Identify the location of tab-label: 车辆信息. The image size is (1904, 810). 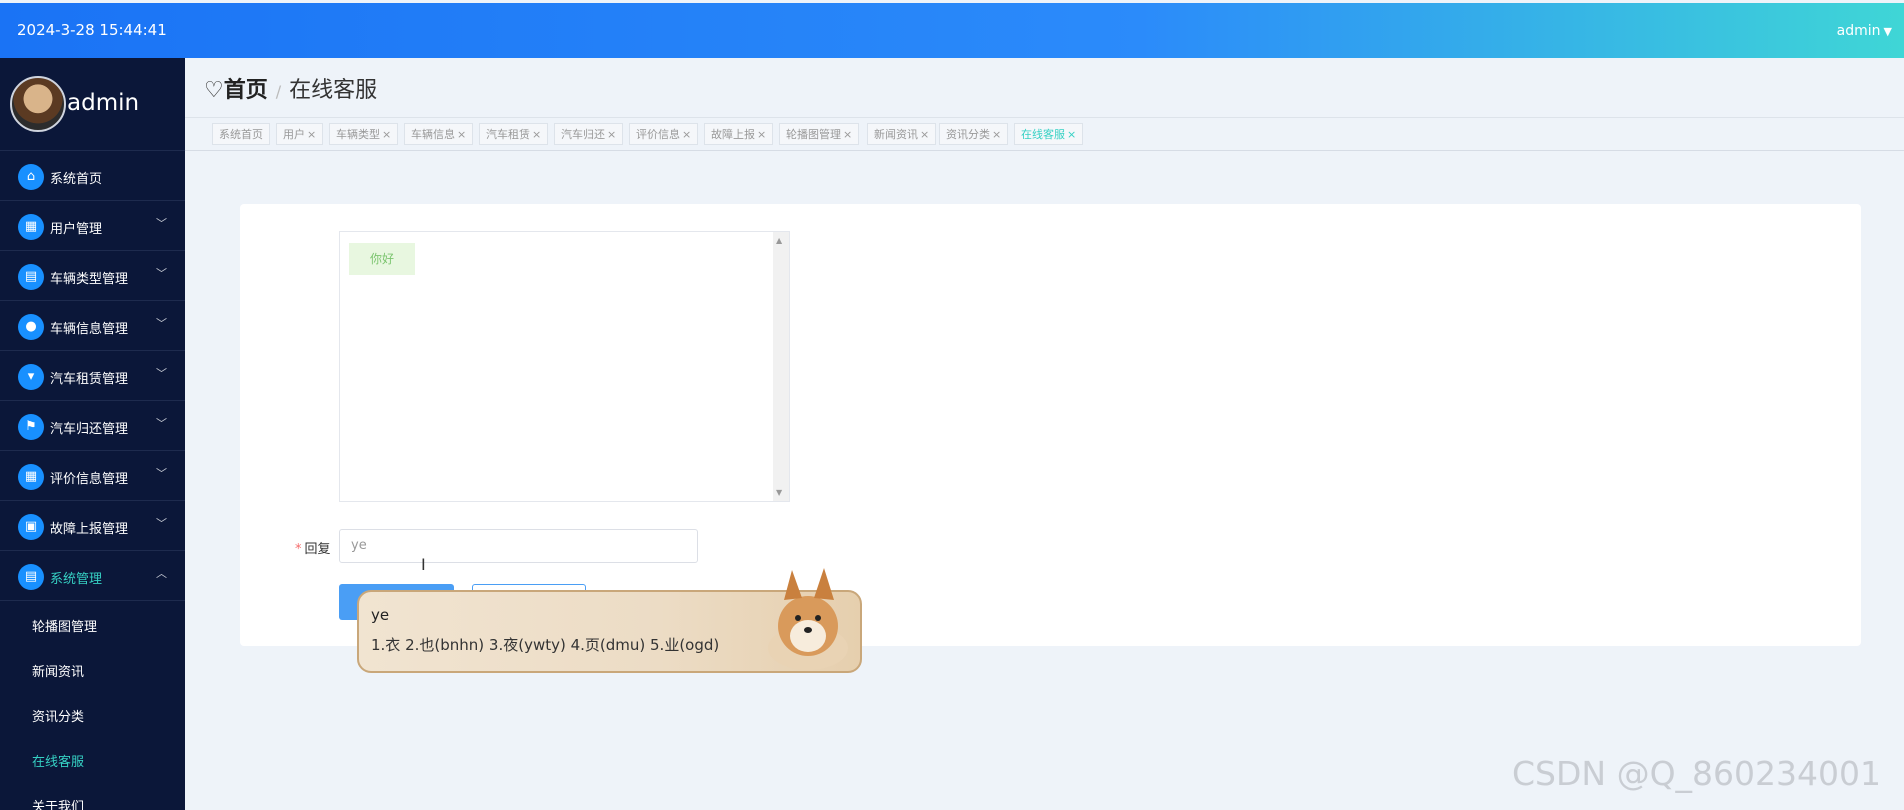
(433, 134).